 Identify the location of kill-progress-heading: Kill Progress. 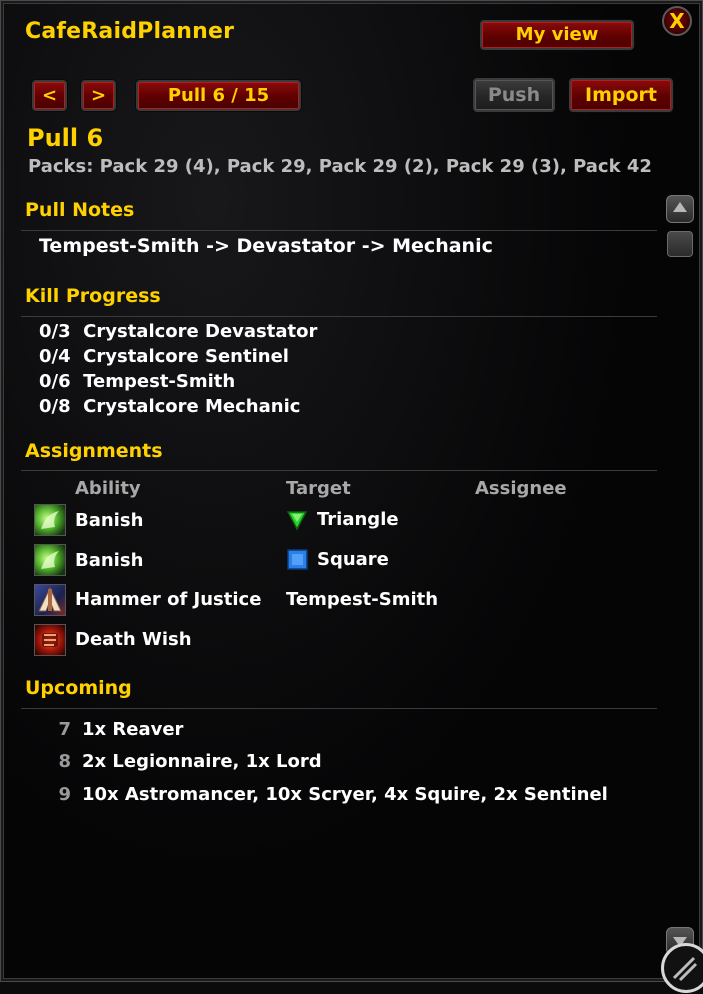
(93, 296).